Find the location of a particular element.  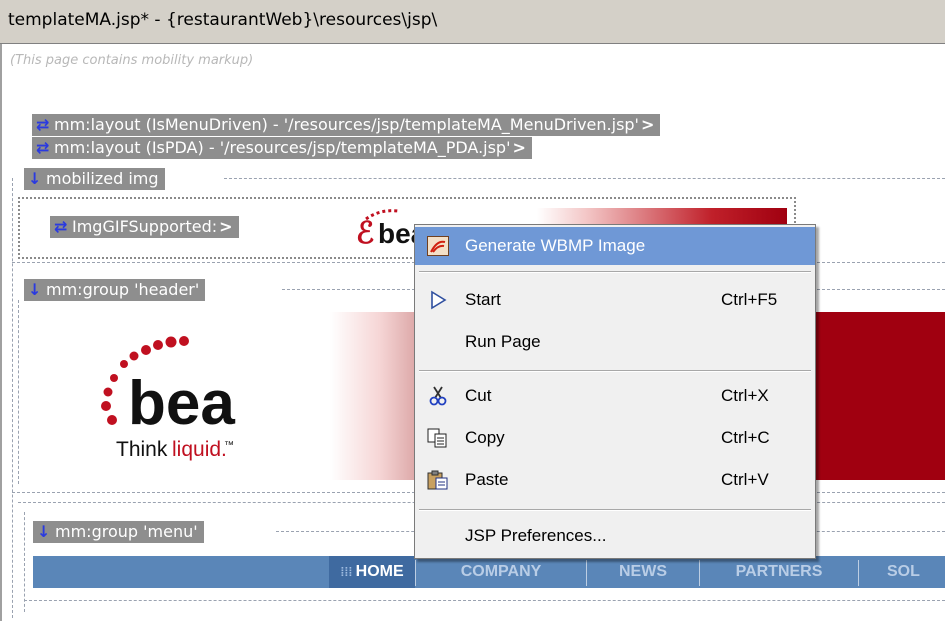

menu-item-label: Run Page is located at coordinates (503, 341).